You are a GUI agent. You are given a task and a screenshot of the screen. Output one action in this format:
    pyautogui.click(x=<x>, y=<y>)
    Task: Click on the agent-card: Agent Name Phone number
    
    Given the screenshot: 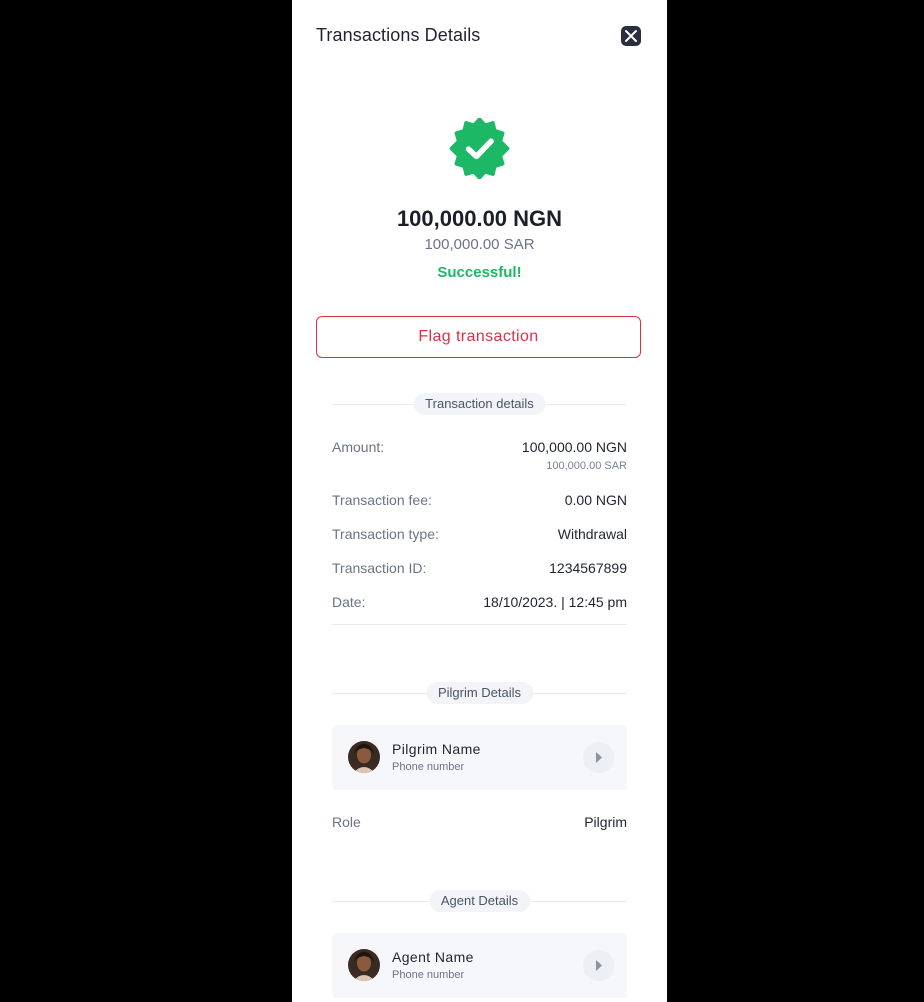 What is the action you would take?
    pyautogui.click(x=479, y=965)
    